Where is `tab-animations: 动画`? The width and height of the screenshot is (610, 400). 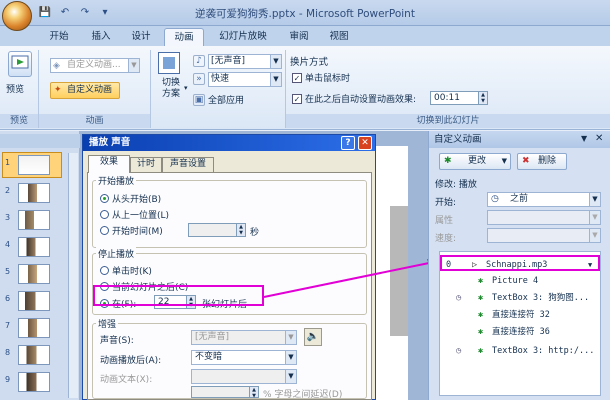
tab-animations: 动画 is located at coordinates (184, 37).